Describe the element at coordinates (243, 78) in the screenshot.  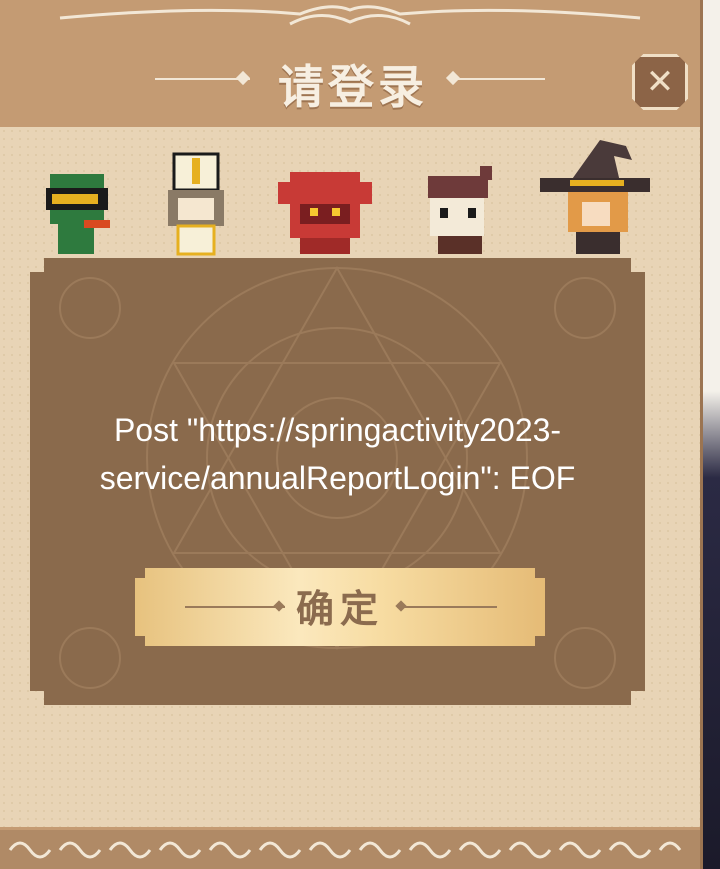
I see `title-diamond-left` at that location.